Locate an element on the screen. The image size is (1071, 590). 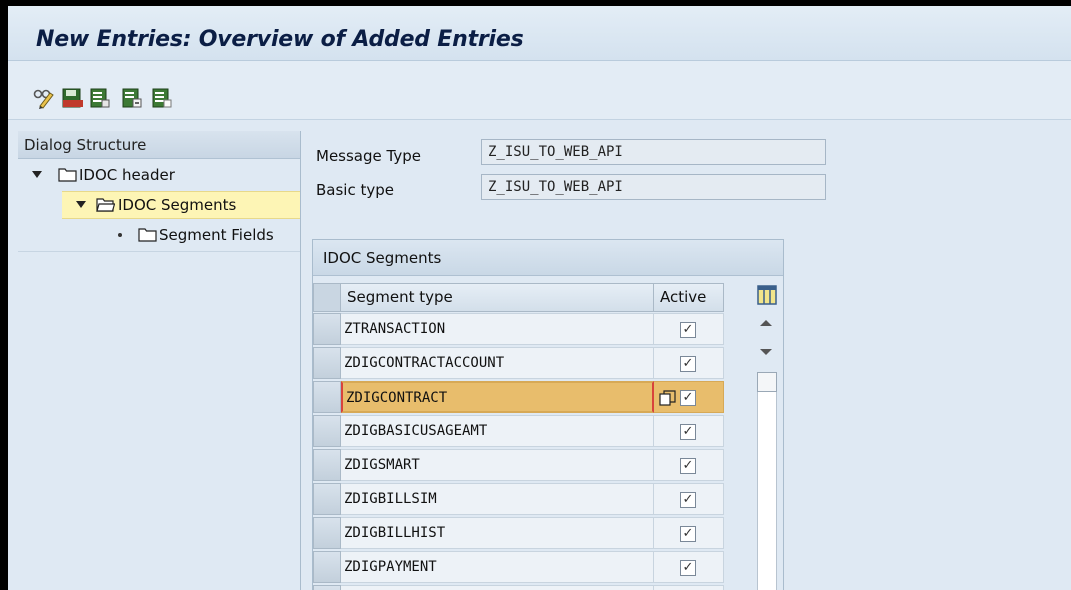
tree-item-label: IDOC header is located at coordinates (127, 175).